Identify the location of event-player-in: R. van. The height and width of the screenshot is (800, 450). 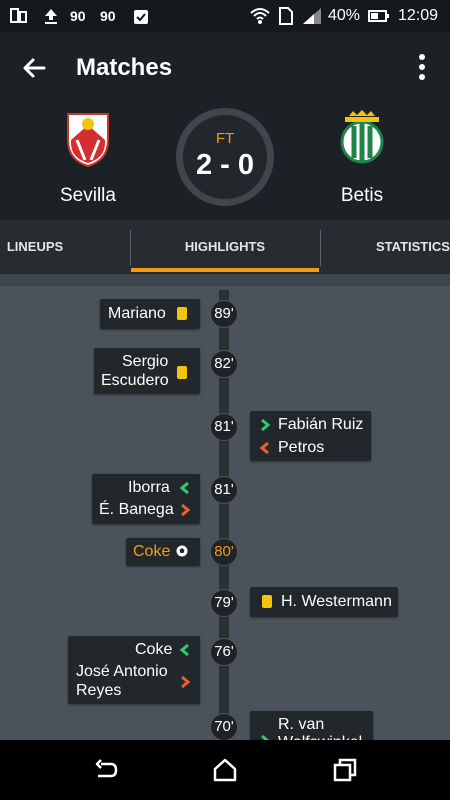
(301, 724).